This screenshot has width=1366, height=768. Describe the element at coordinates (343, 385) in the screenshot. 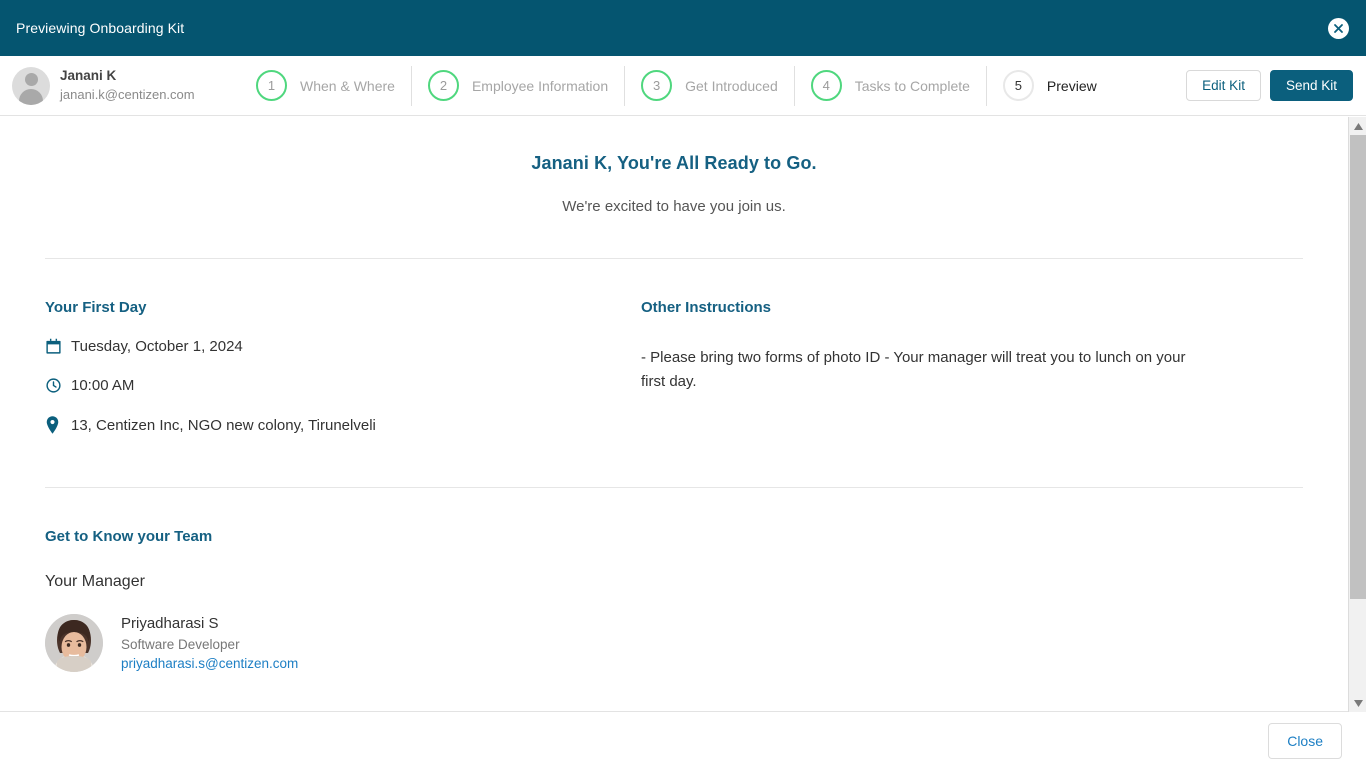

I see `first-day-time-row: 10:00 AM` at that location.